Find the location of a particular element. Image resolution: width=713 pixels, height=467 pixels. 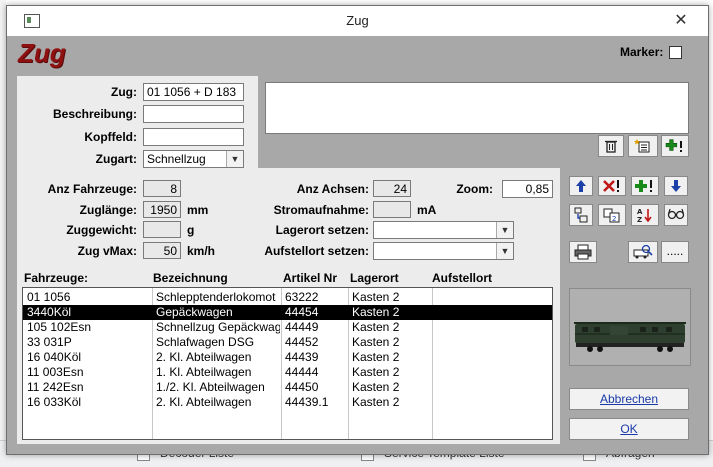

anz-fahrzeuge-value: 8 is located at coordinates (162, 188).